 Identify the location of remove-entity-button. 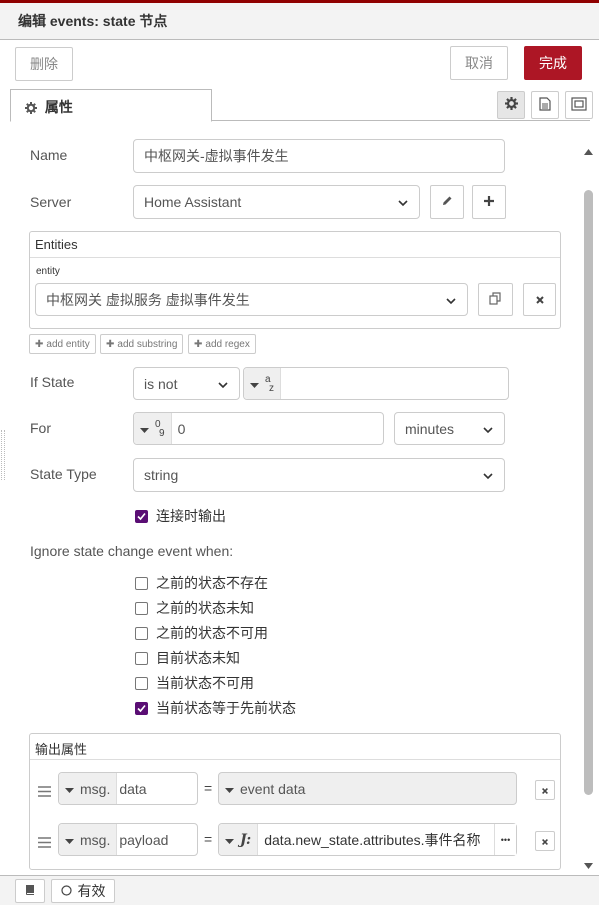
(539, 299).